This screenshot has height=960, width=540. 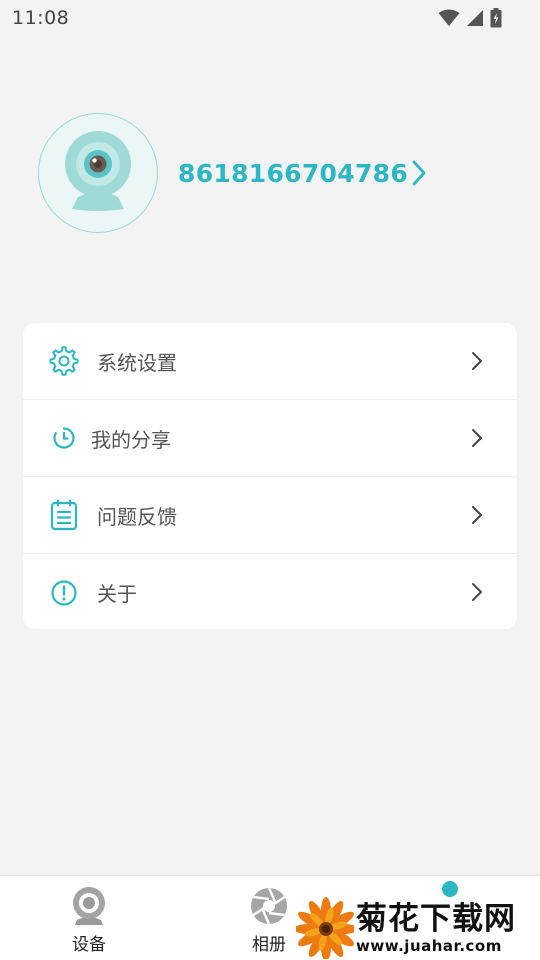 What do you see at coordinates (64, 515) in the screenshot?
I see `clipboard-icon` at bounding box center [64, 515].